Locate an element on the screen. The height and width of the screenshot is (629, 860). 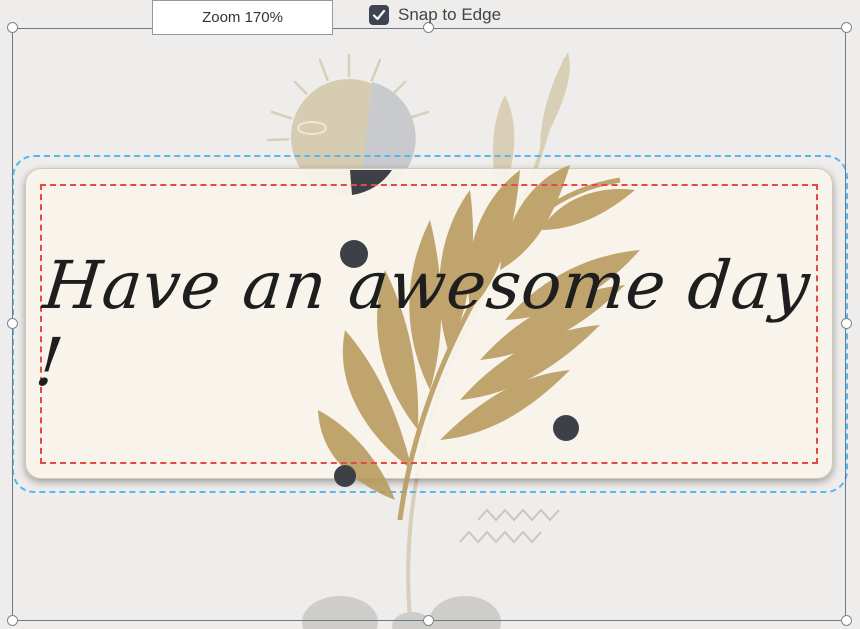
snap-checkbox is located at coordinates (379, 15).